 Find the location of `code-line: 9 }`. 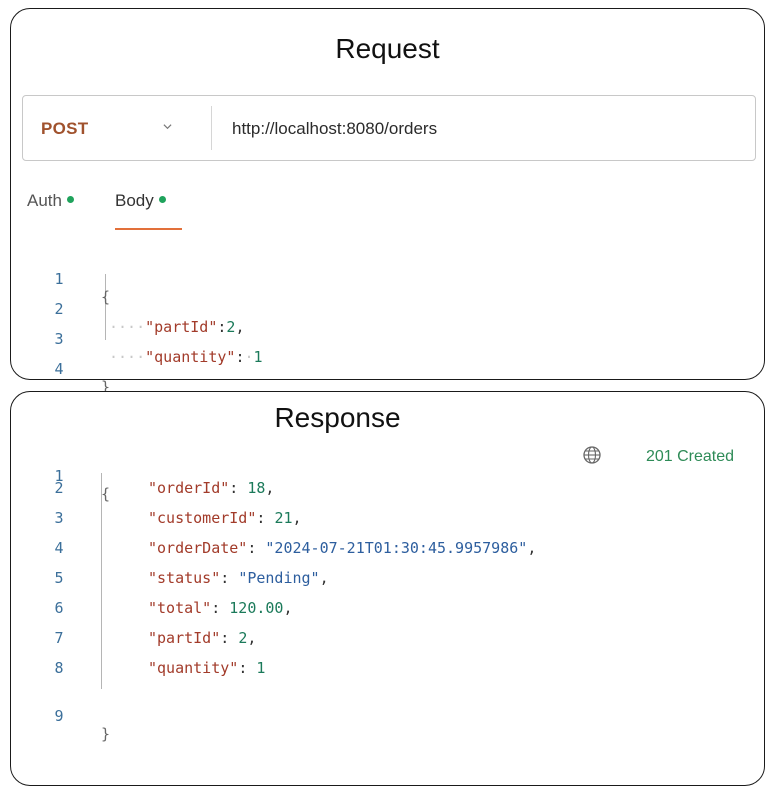

code-line: 9 } is located at coordinates (60, 716).